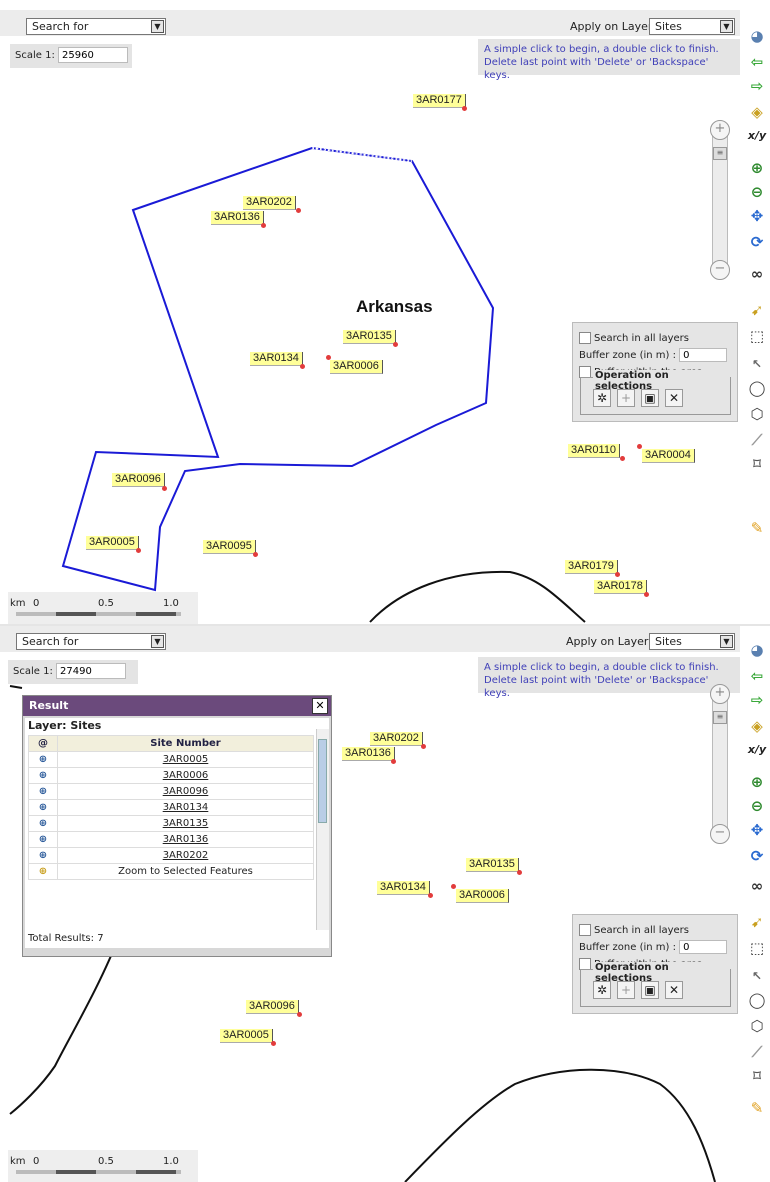  I want to click on zoom-slider-track, so click(720, 762).